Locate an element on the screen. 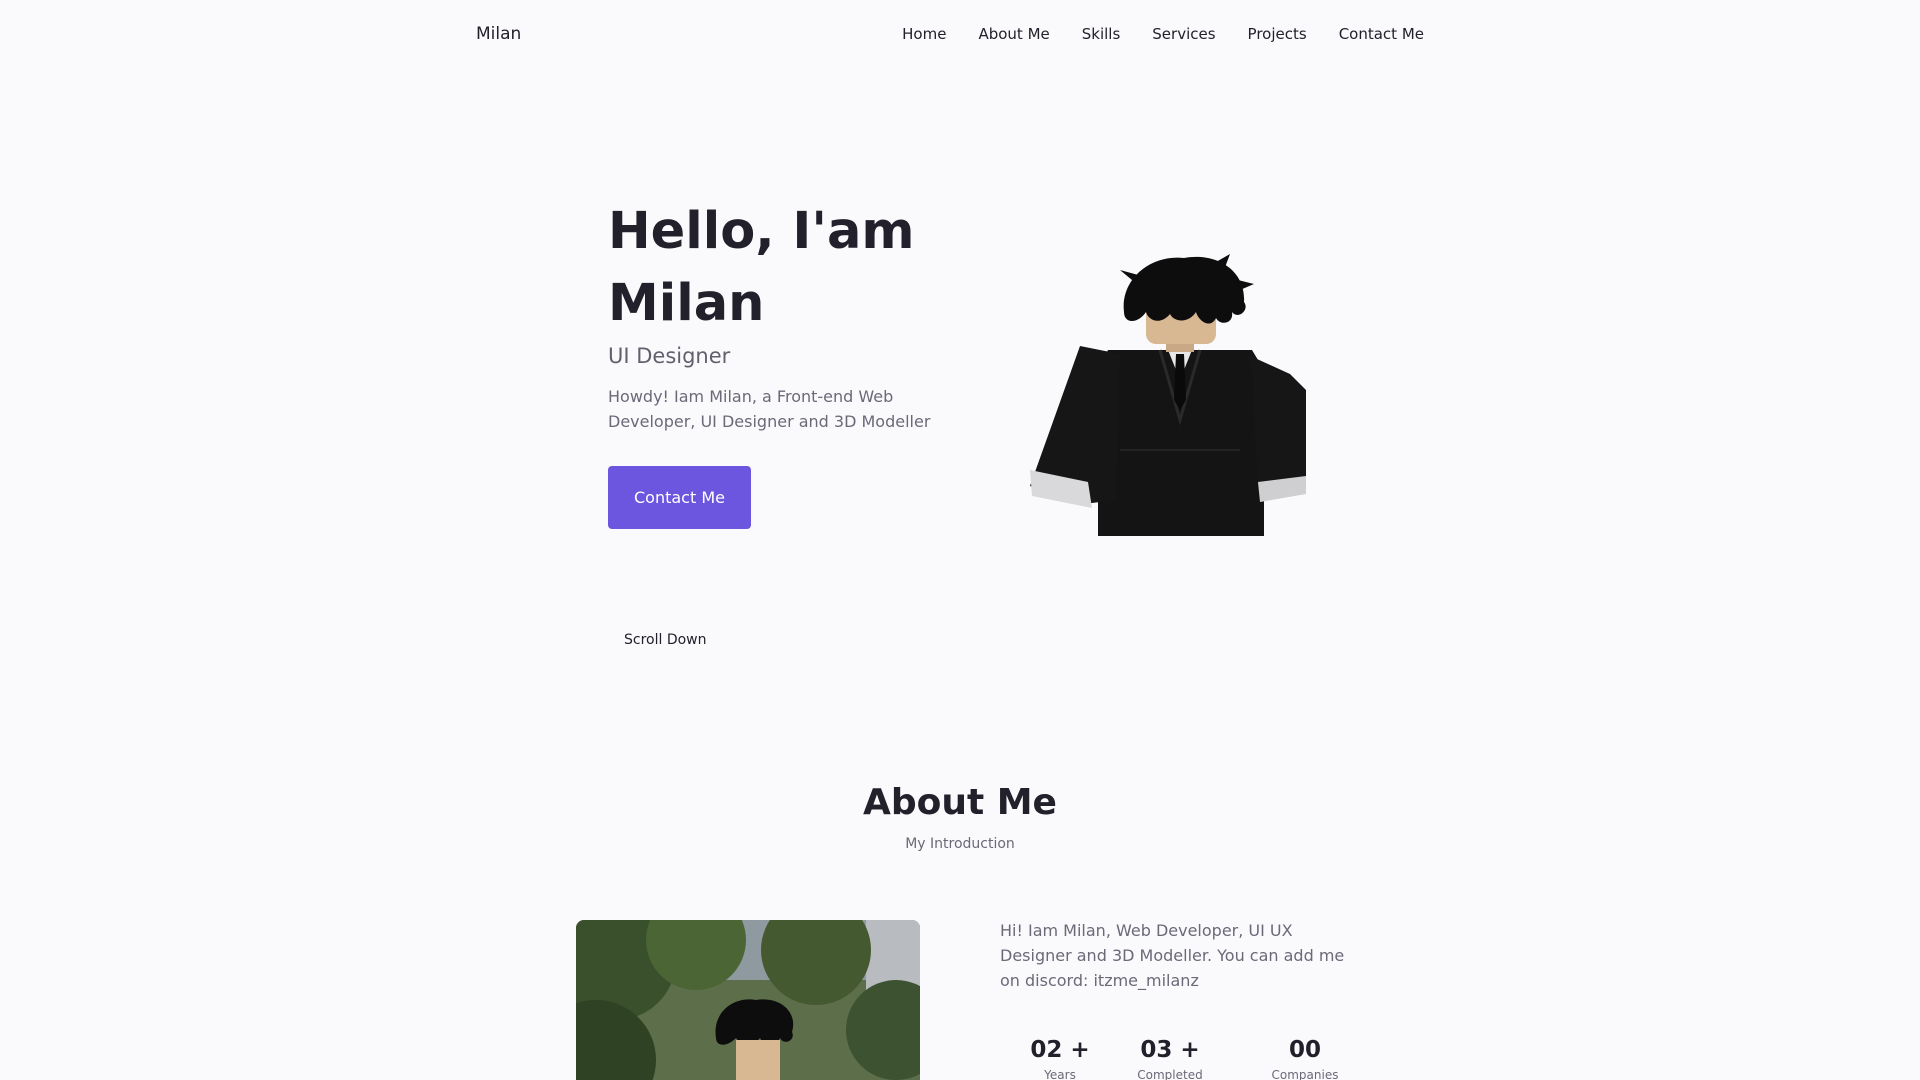  stat-number: 02 + is located at coordinates (1060, 1050).